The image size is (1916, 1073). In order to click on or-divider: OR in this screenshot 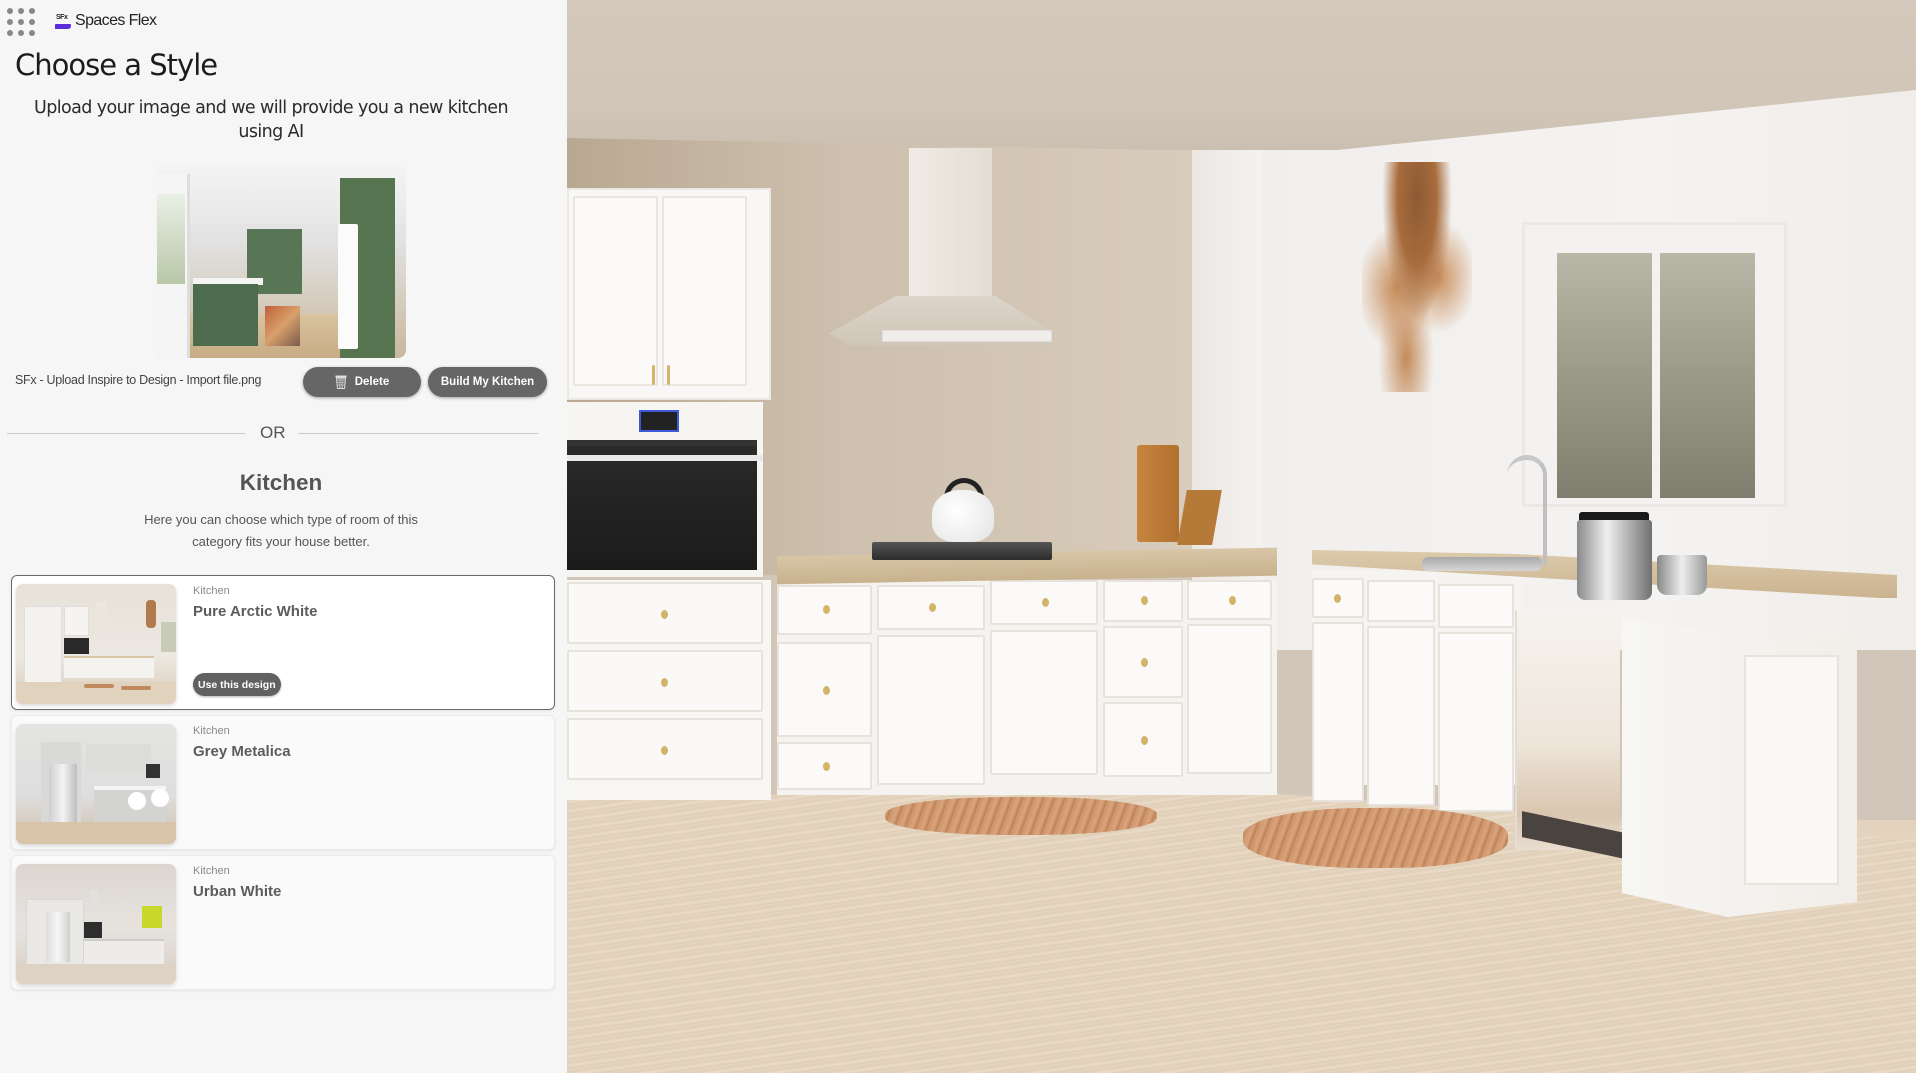, I will do `click(272, 434)`.